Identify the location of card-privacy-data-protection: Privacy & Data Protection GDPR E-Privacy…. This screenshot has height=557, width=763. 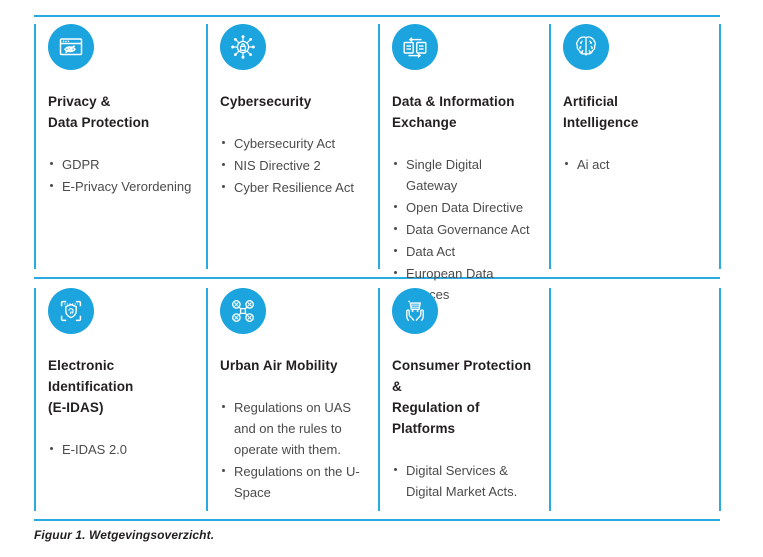
(120, 165).